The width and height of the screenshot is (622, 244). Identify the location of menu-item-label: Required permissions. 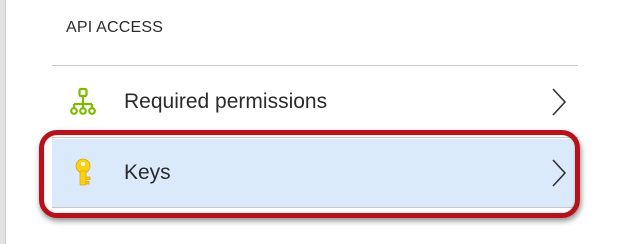
(226, 101).